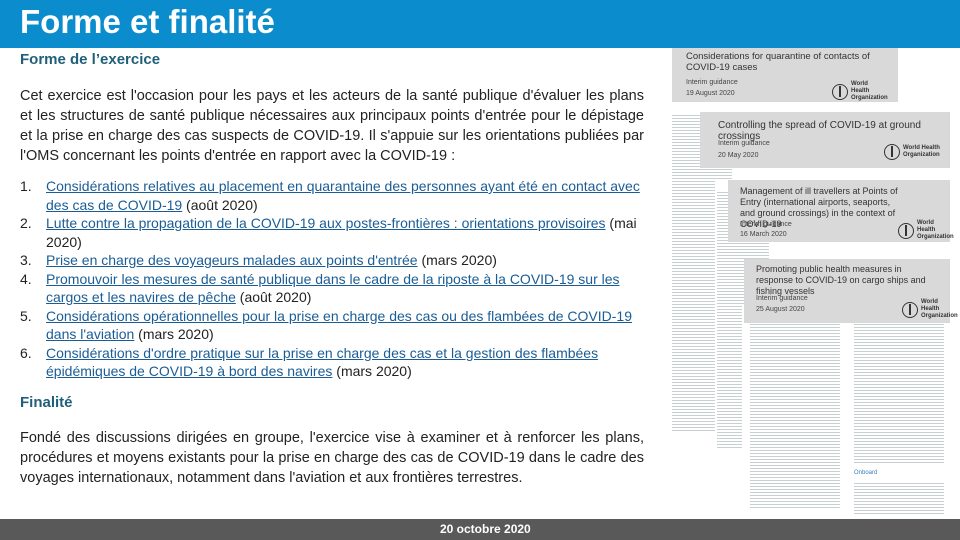 Image resolution: width=960 pixels, height=540 pixels. I want to click on doc-page-cargo: Introduction Pre-boarding Onboard, so click(846, 412).